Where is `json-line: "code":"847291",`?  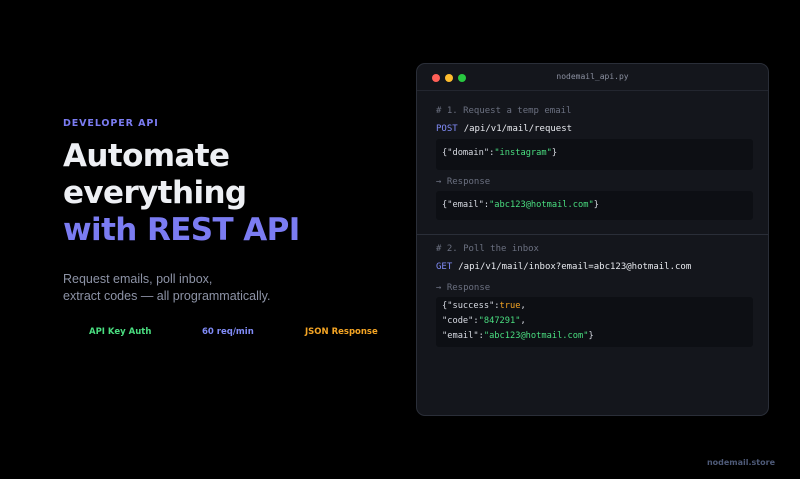 json-line: "code":"847291", is located at coordinates (594, 321).